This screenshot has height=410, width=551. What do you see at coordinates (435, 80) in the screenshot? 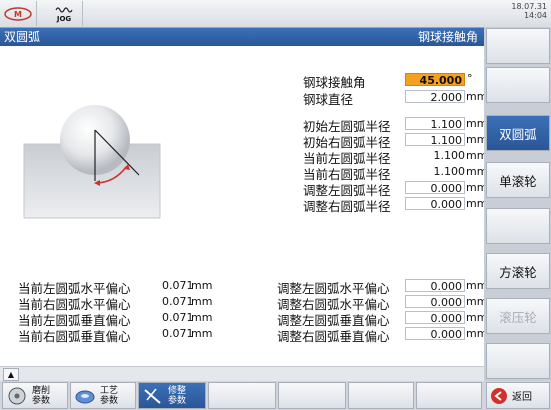
I see `ball-contact-angle-input: 45.000` at bounding box center [435, 80].